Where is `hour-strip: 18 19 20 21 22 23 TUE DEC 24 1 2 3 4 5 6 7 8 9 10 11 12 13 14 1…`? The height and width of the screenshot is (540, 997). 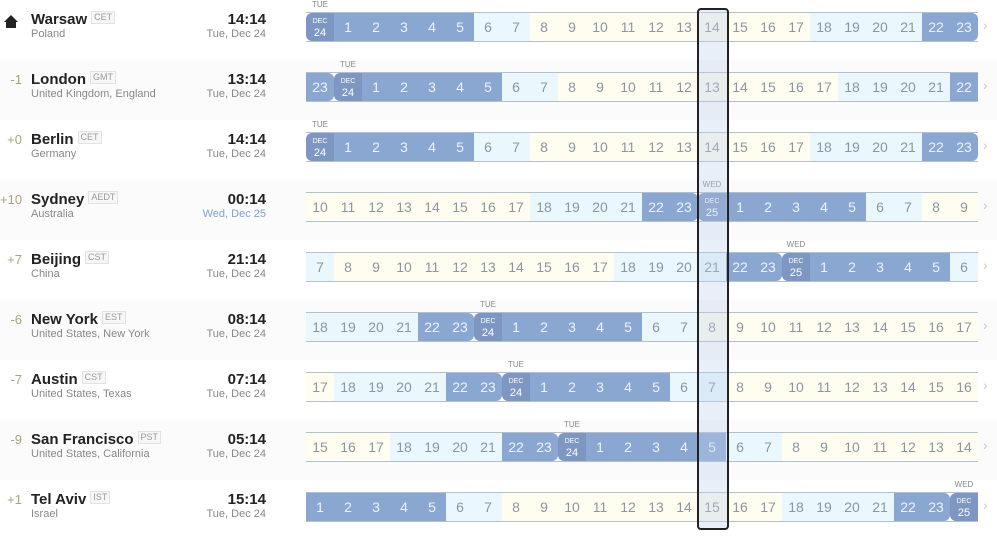 hour-strip: 18 19 20 21 22 23 TUE DEC 24 1 2 3 4 5 6 7 8 9 10 11 12 13 14 1… is located at coordinates (642, 321).